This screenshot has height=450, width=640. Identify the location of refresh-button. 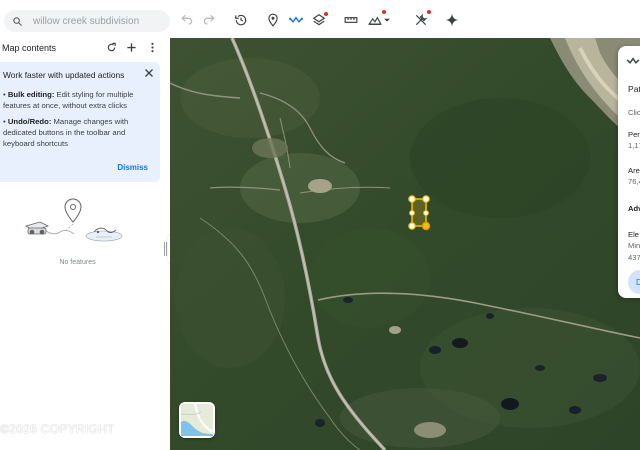
(111, 47).